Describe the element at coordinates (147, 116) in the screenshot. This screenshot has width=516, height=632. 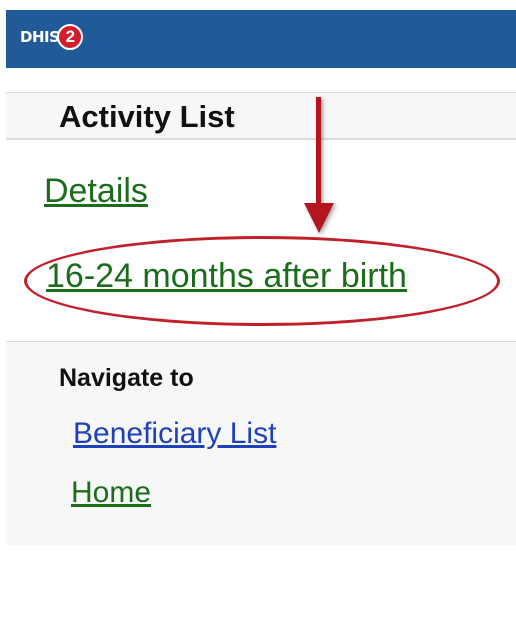
I see `activity-list-title: Activity List` at that location.